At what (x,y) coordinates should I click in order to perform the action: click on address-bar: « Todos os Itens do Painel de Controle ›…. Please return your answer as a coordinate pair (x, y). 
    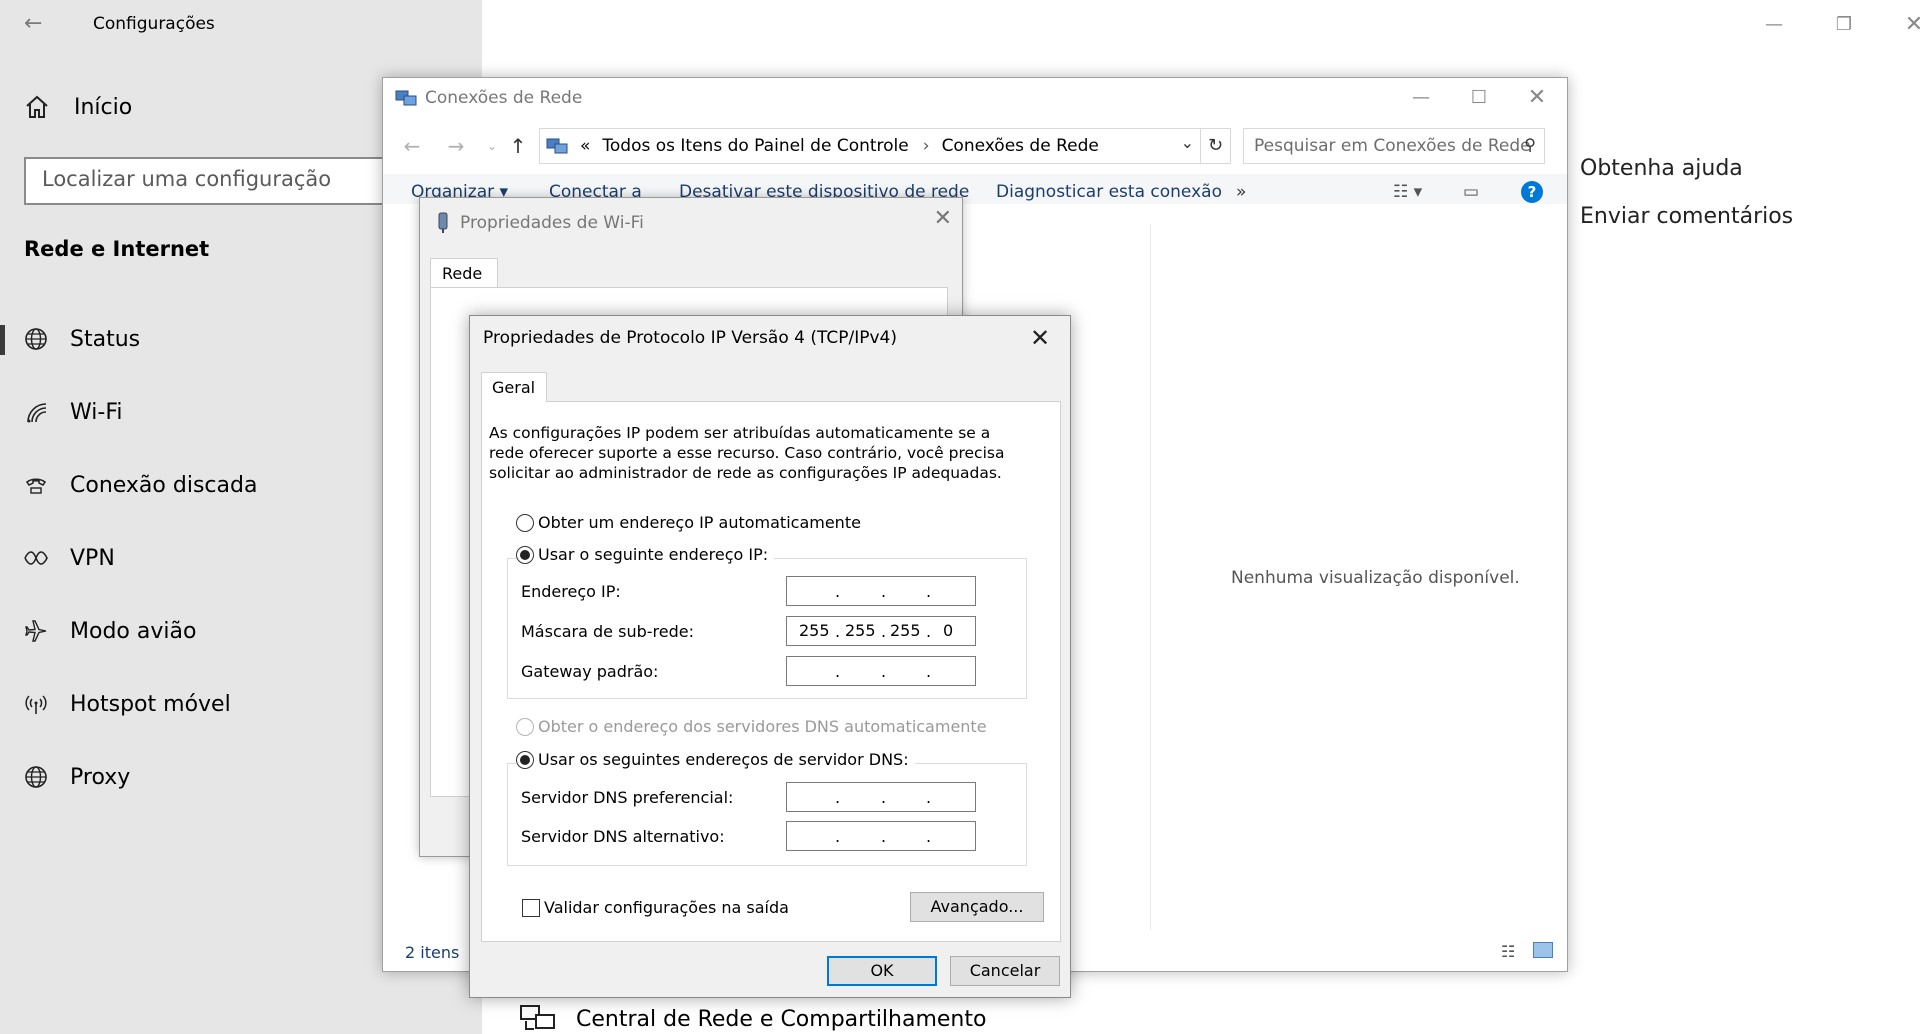
    Looking at the image, I should click on (885, 146).